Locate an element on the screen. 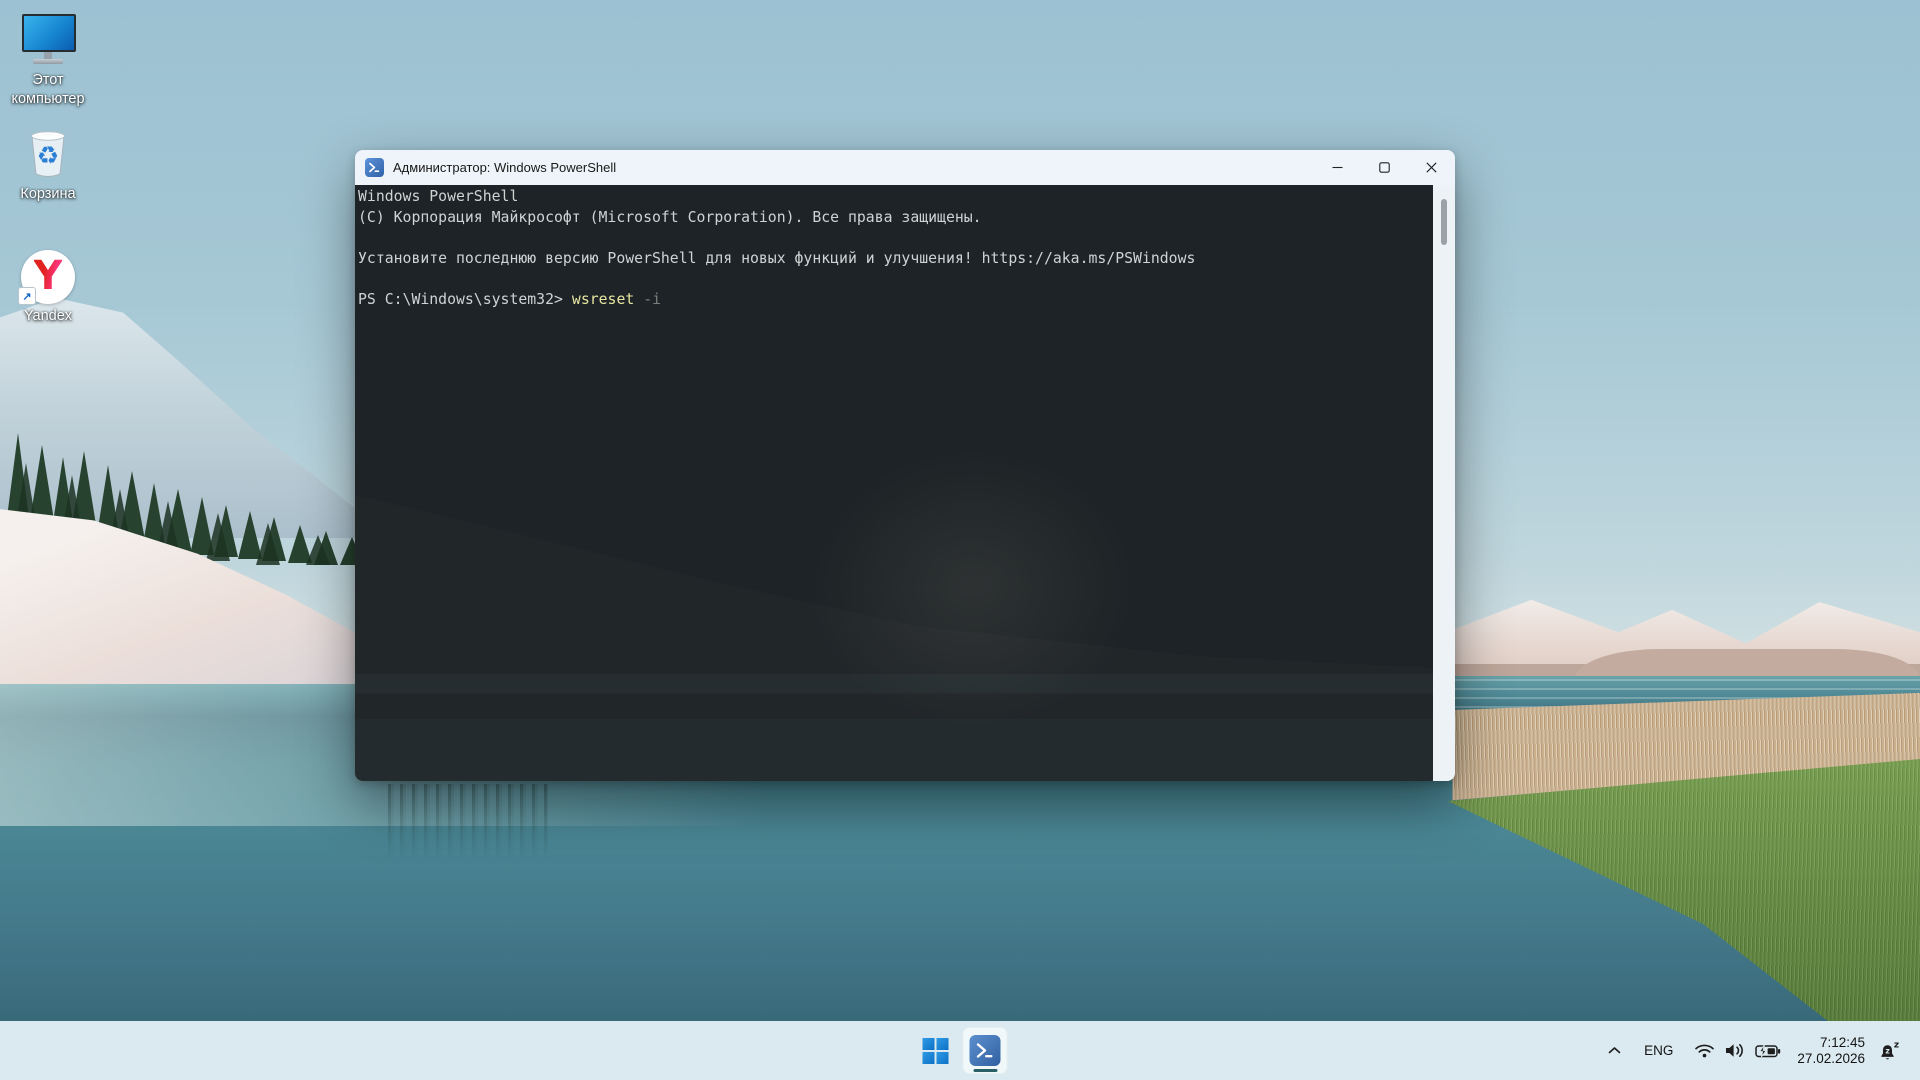 The height and width of the screenshot is (1080, 1920). battery-indicator is located at coordinates (1768, 1051).